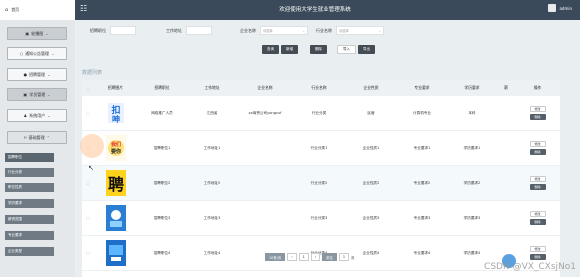 The height and width of the screenshot is (277, 580). What do you see at coordinates (27, 33) in the screenshot?
I see `image-icon: ▣` at bounding box center [27, 33].